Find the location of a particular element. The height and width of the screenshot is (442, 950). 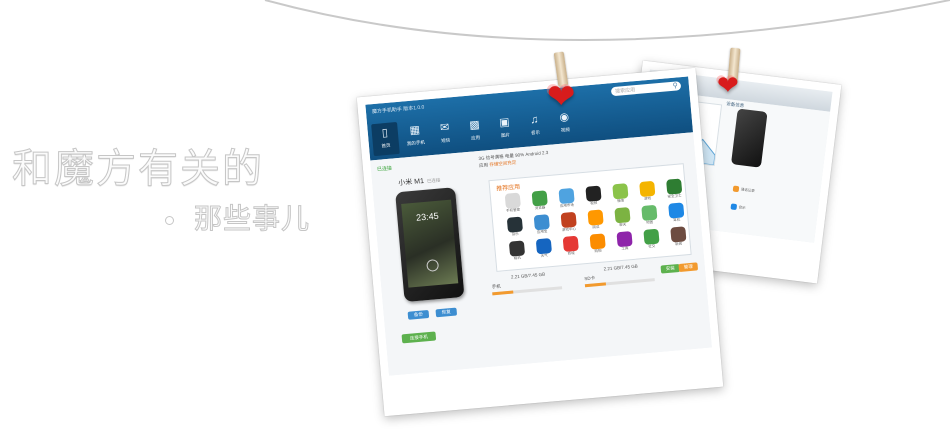

app-label: 工具 is located at coordinates (625, 248).